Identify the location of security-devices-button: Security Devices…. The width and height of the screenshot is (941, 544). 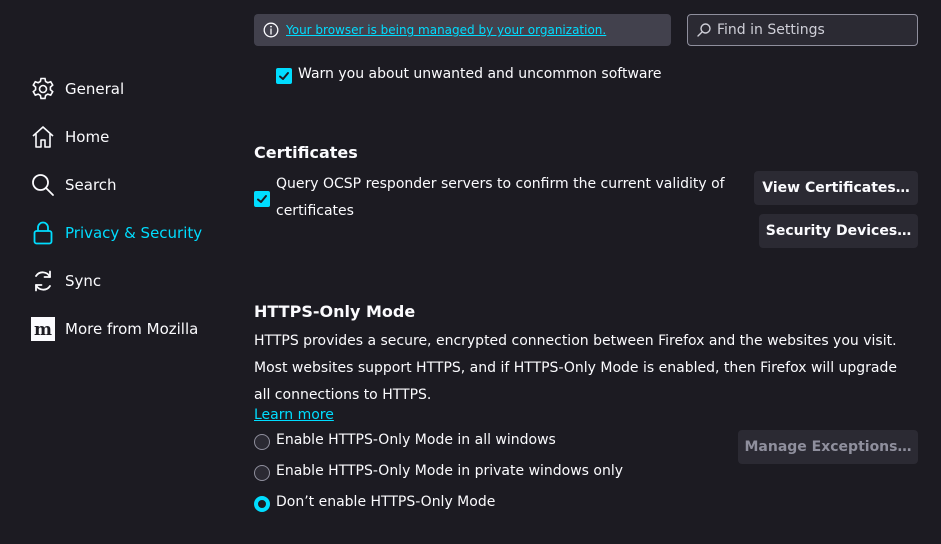
(838, 231).